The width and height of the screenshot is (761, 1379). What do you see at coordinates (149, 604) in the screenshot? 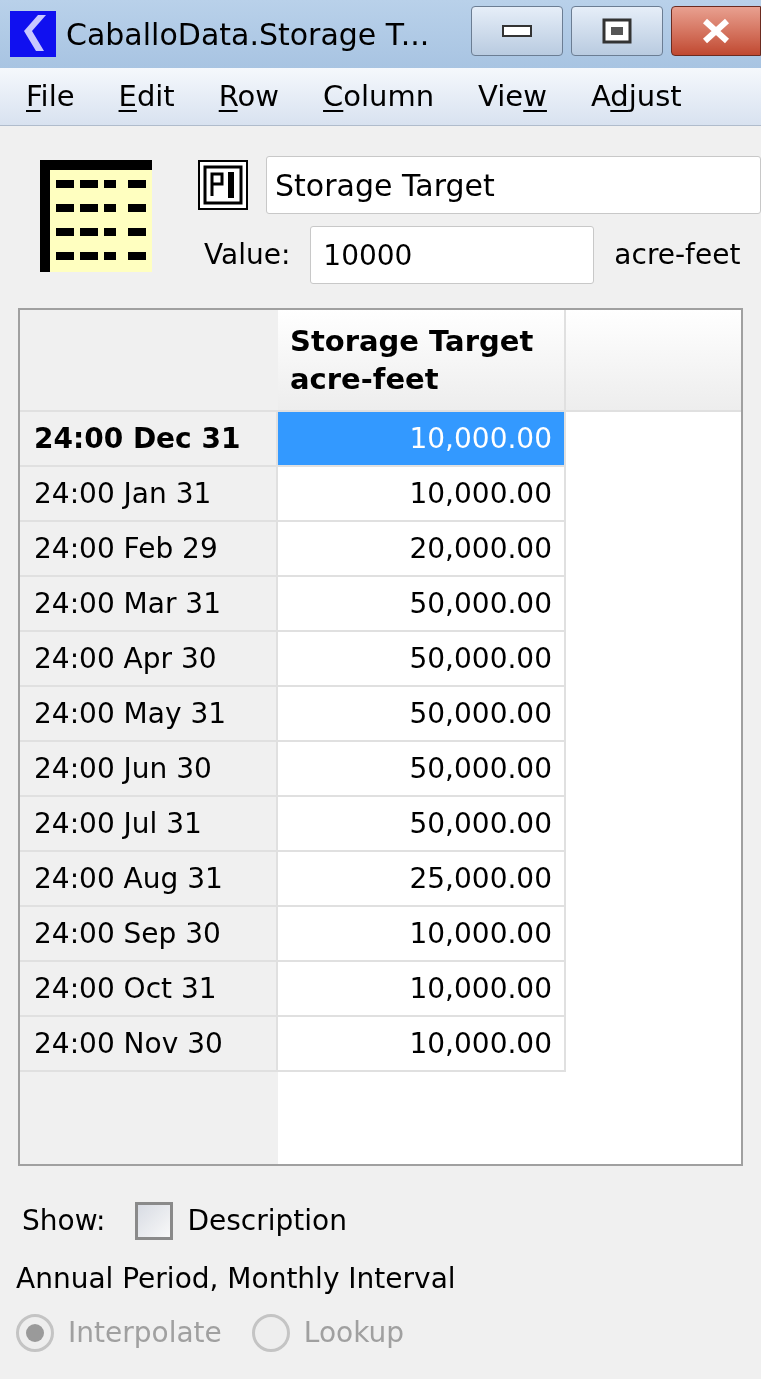
I see `row-header: 24:00 Mar 31` at bounding box center [149, 604].